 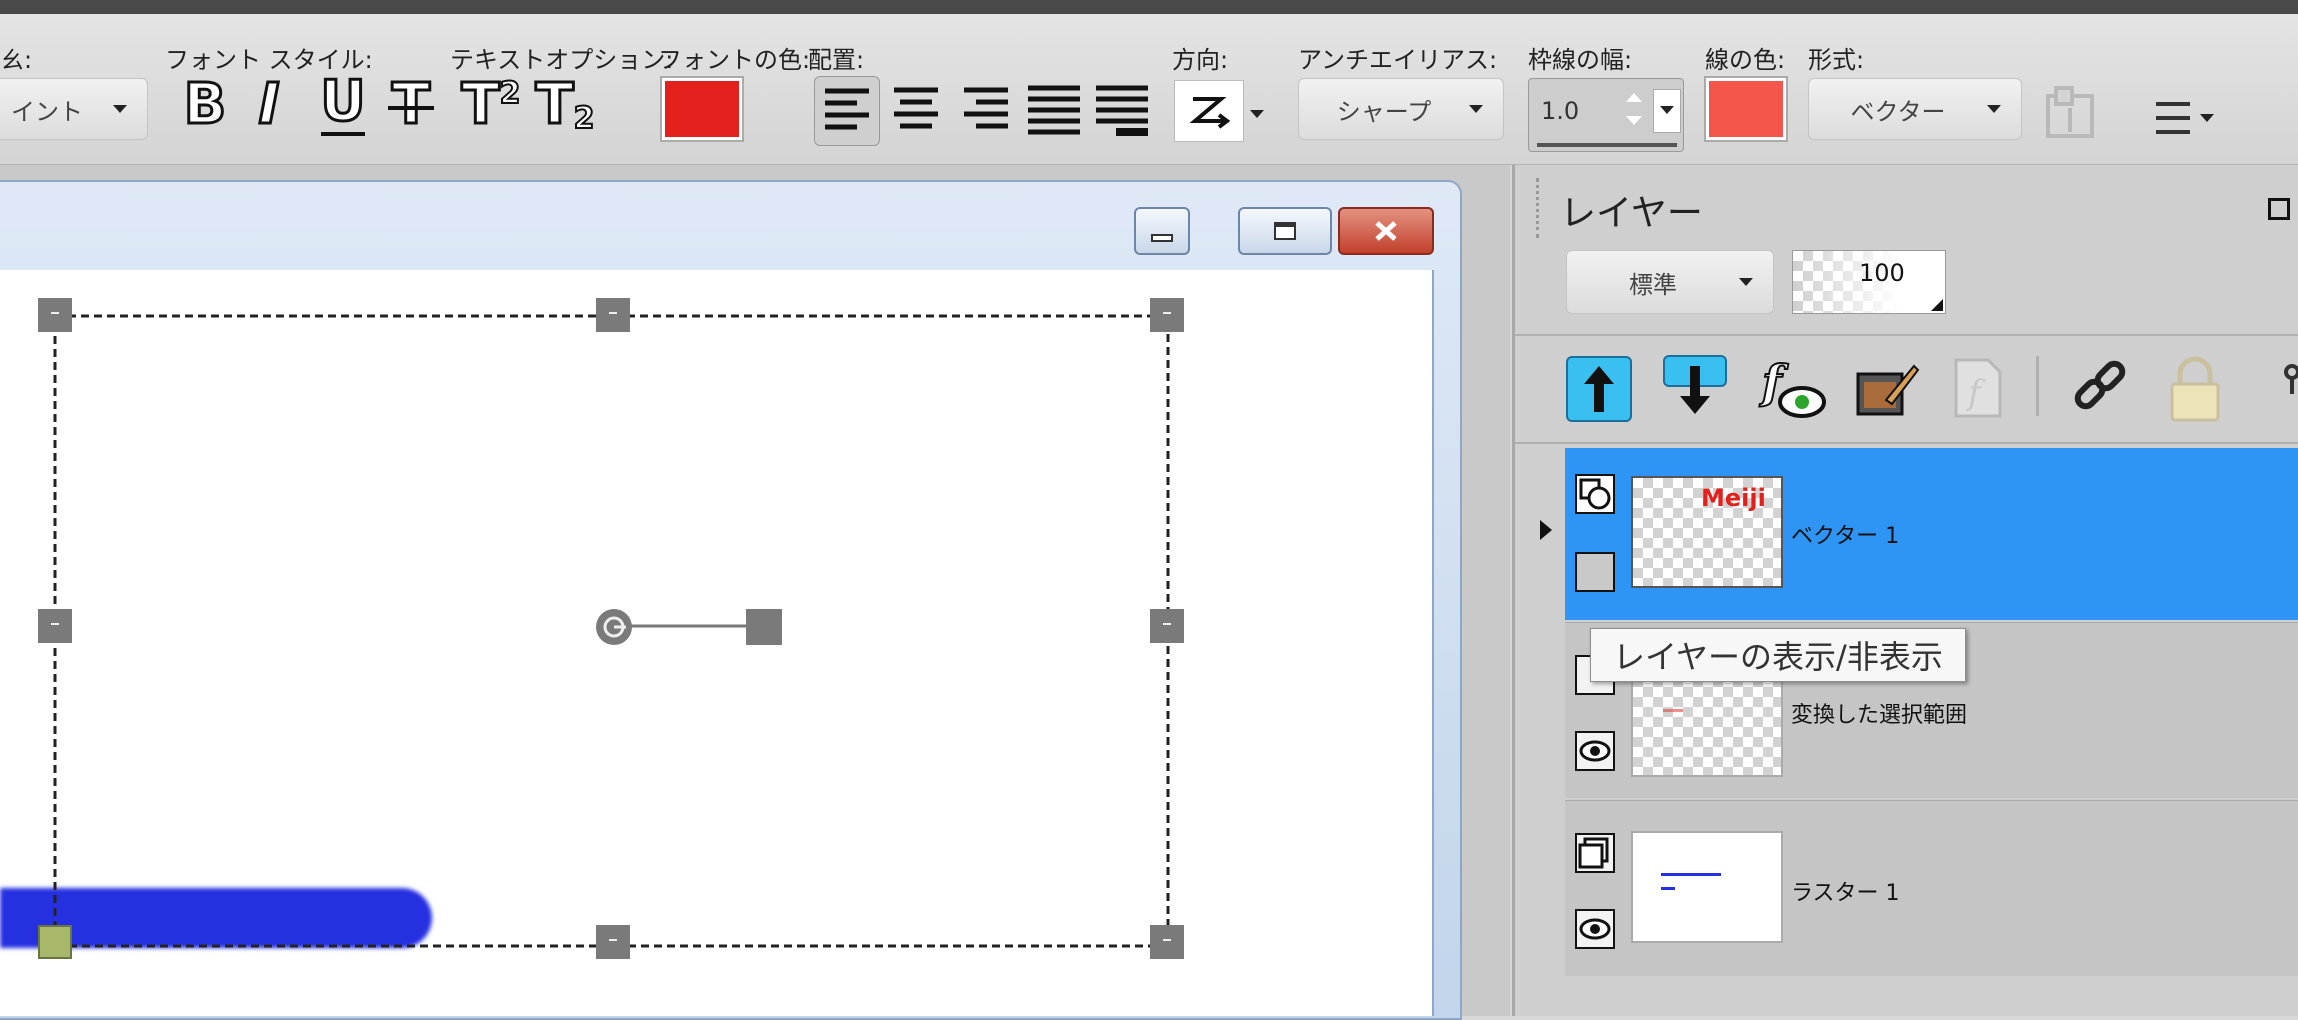 I want to click on line-color-fill, so click(x=1746, y=109).